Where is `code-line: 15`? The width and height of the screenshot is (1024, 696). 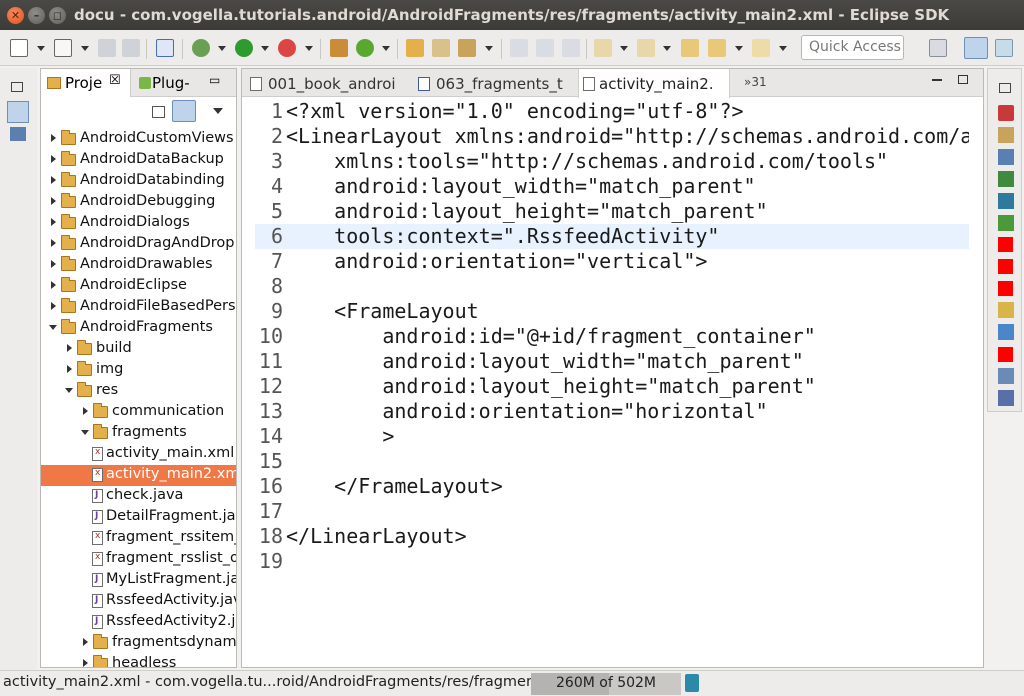 code-line: 15 is located at coordinates (612, 461).